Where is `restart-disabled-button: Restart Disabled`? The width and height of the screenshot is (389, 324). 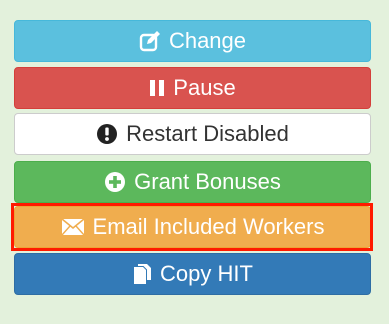
restart-disabled-button: Restart Disabled is located at coordinates (192, 134).